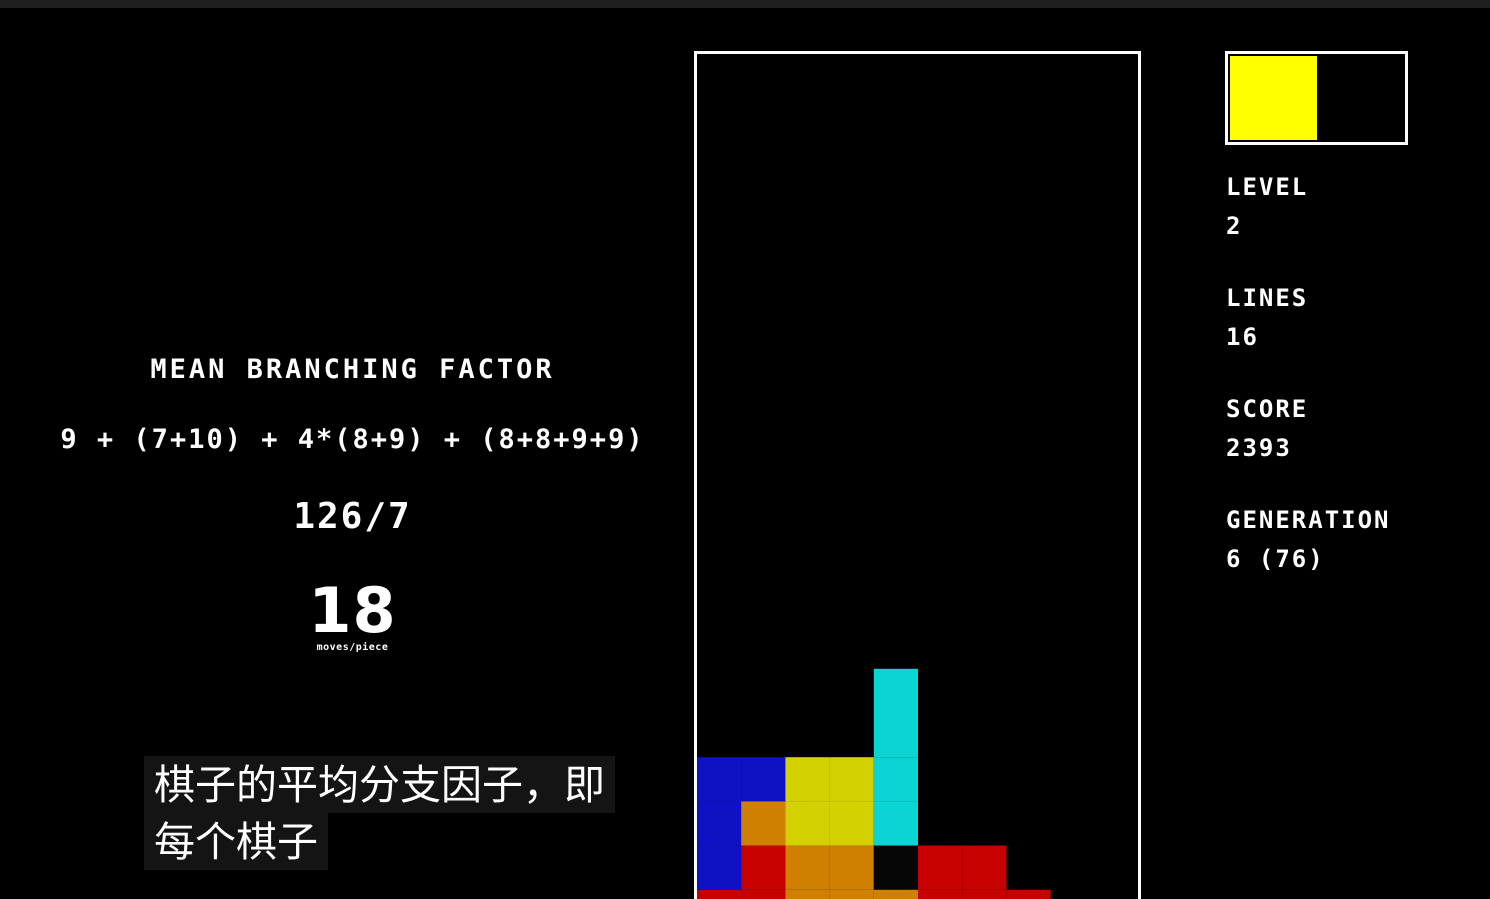  What do you see at coordinates (352, 516) in the screenshot?
I see `branching-factor-fraction: 126/7` at bounding box center [352, 516].